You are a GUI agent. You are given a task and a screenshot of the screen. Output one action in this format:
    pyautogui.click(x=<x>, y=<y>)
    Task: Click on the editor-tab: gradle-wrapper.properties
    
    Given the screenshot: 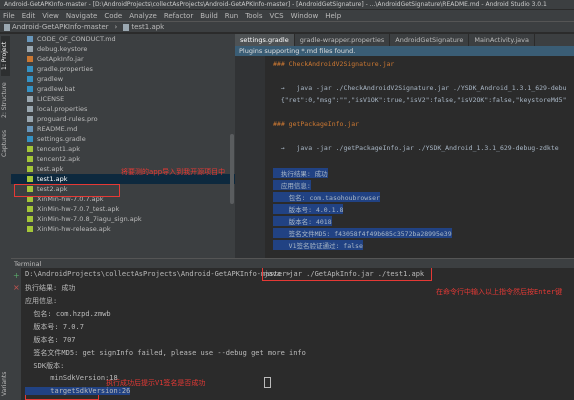 What is the action you would take?
    pyautogui.click(x=343, y=40)
    